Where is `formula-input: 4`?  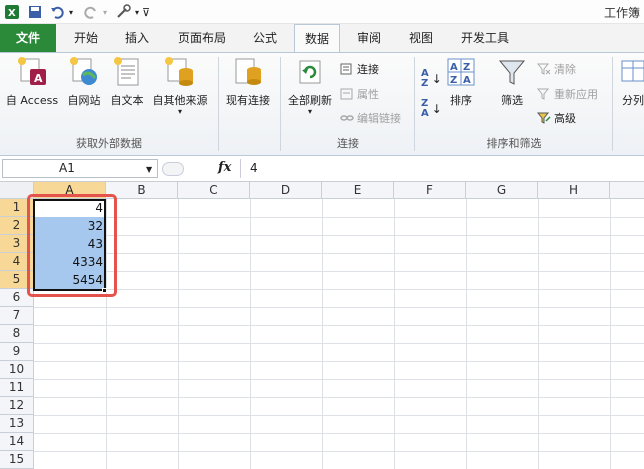
formula-input: 4 is located at coordinates (254, 168).